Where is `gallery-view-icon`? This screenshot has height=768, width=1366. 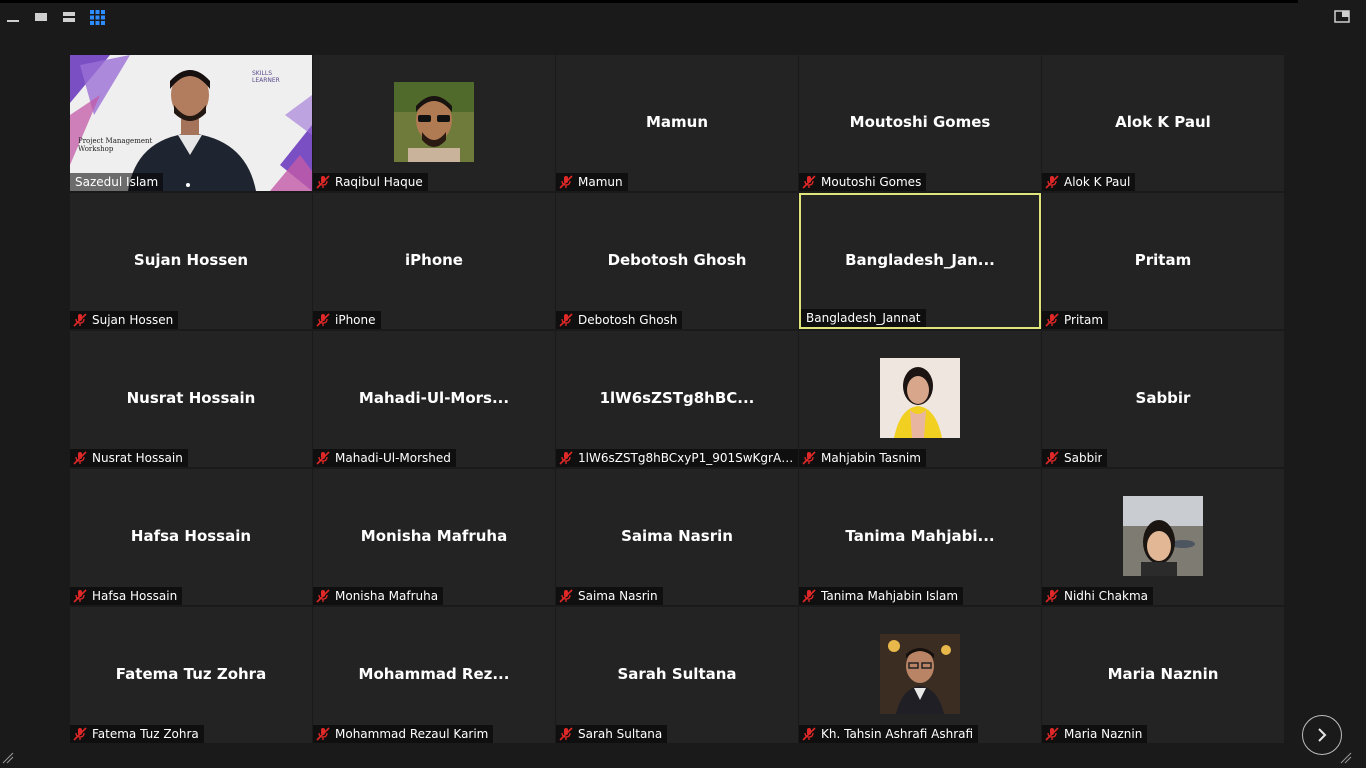 gallery-view-icon is located at coordinates (97, 17).